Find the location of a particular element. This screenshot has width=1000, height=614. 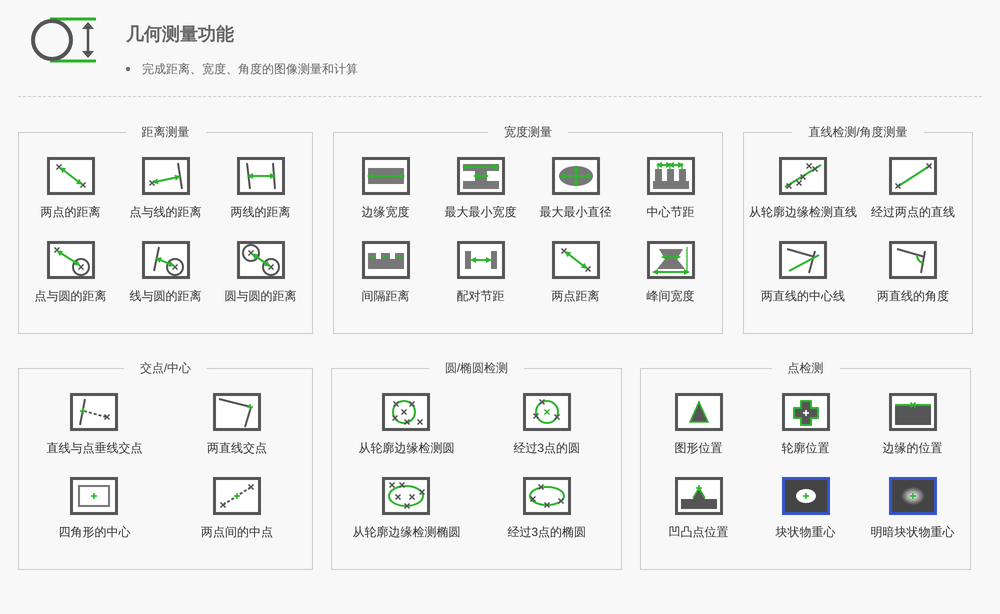

group-title: 圆/椭圆检测 is located at coordinates (477, 368).